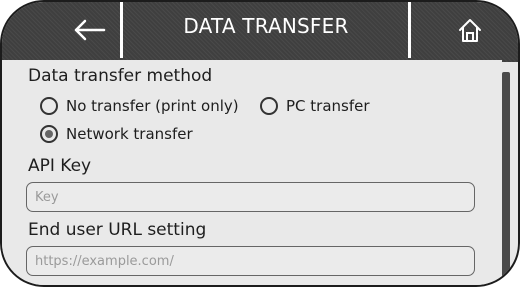 The width and height of the screenshot is (520, 287). What do you see at coordinates (117, 230) in the screenshot?
I see `url-label: End user URL setting` at bounding box center [117, 230].